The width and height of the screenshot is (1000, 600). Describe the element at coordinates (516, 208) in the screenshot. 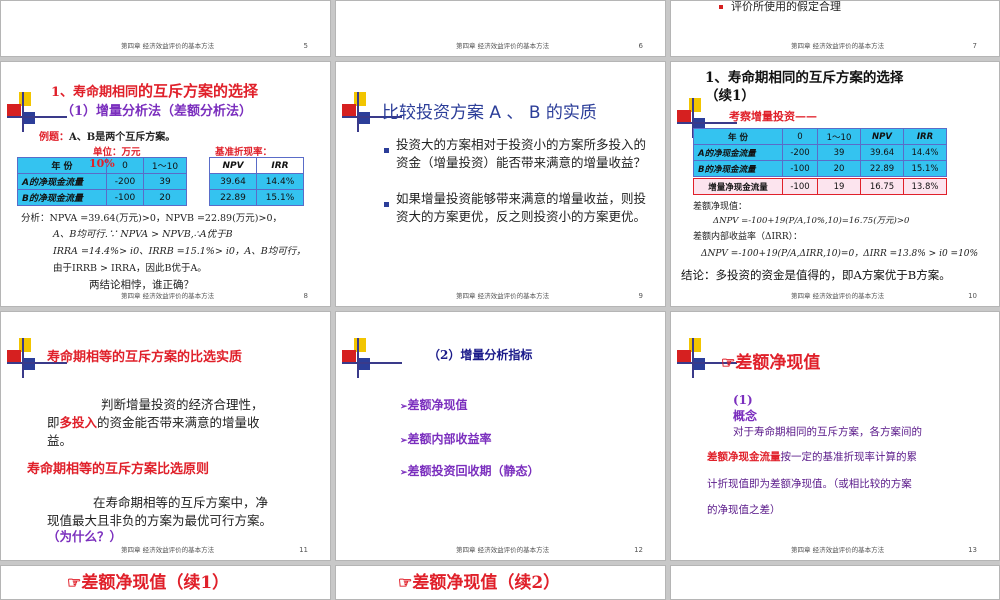

I see `bullet-item: 如果增量投资能够带来满意的增量收益，则投资大的方案更优，反之则投资小的方案更优。` at that location.